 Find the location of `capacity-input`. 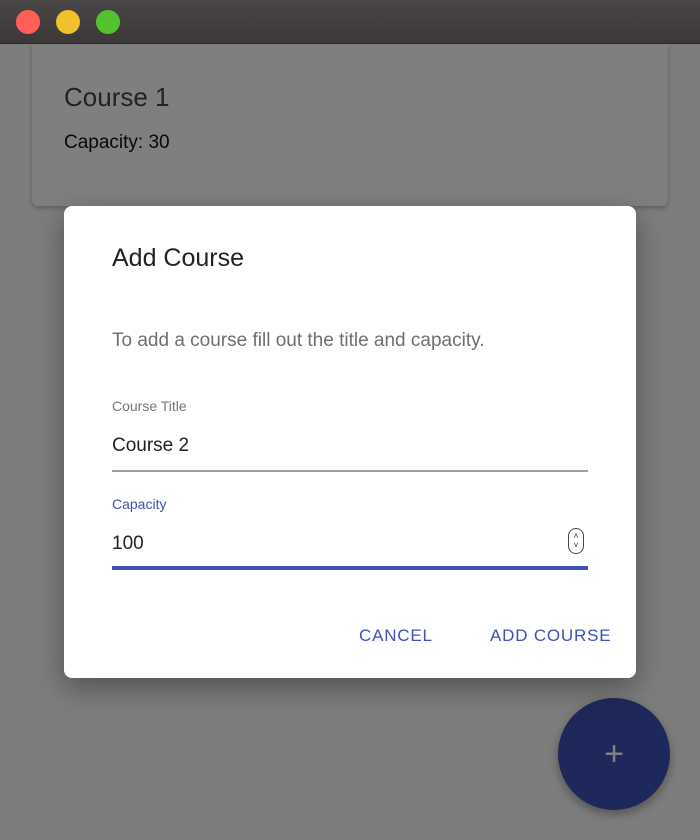

capacity-input is located at coordinates (350, 544).